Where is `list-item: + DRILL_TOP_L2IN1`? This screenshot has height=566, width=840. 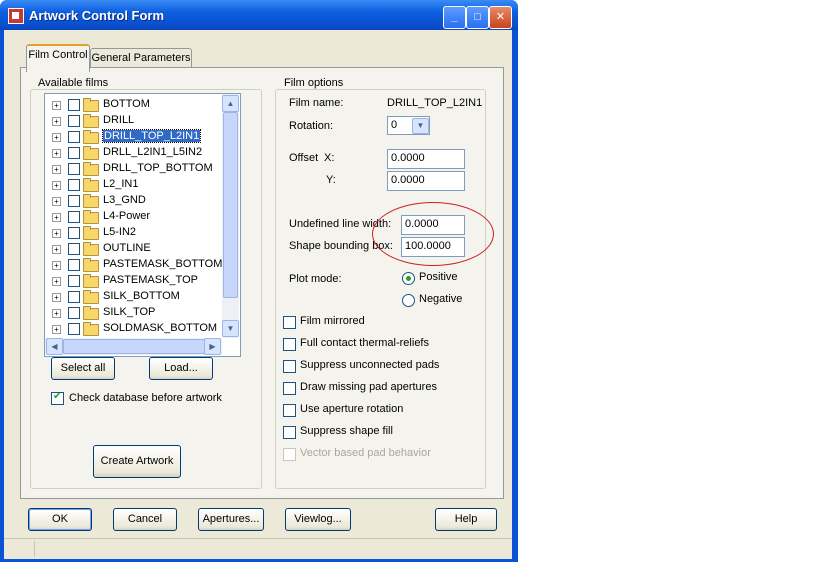
list-item: + DRILL_TOP_L2IN1 is located at coordinates (137, 137).